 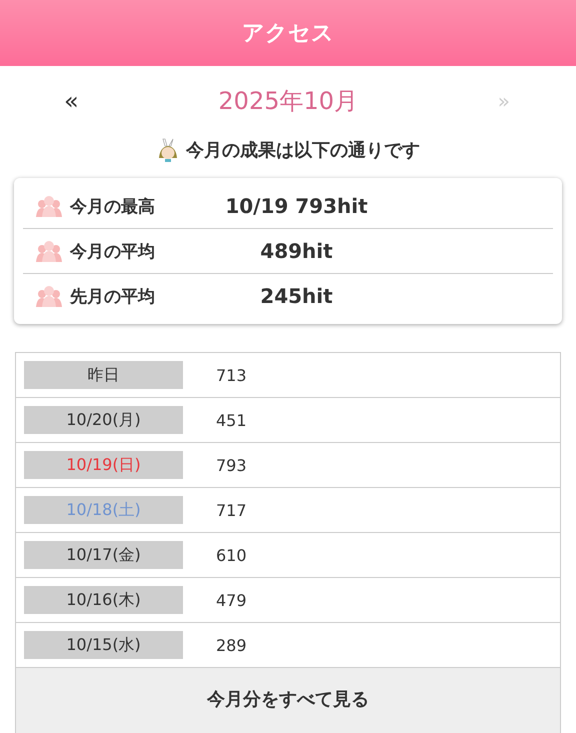 What do you see at coordinates (113, 251) in the screenshot?
I see `summary-label: 今月の平均` at bounding box center [113, 251].